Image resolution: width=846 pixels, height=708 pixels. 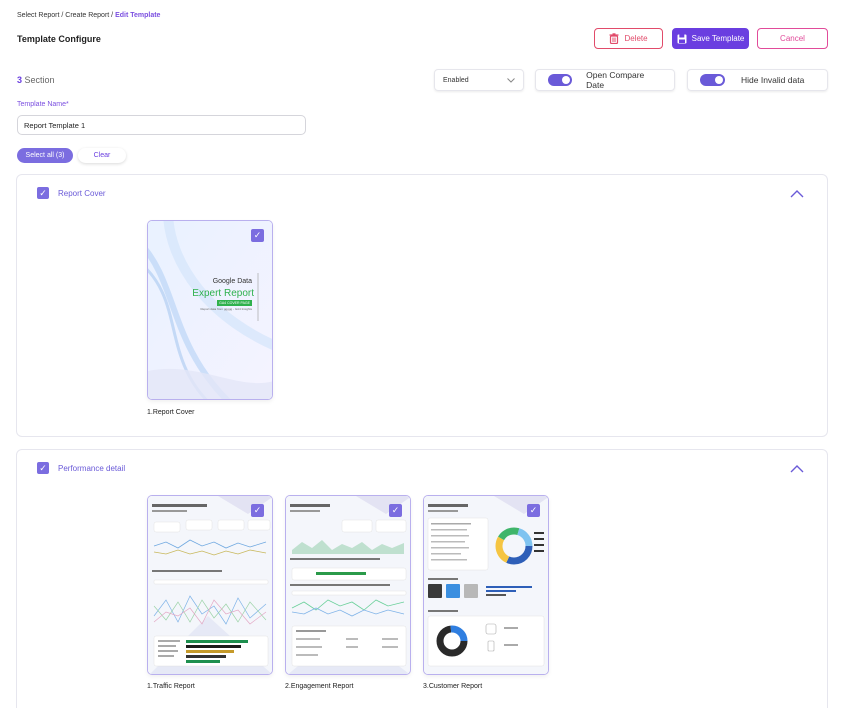 I want to click on template-name-input, so click(x=161, y=125).